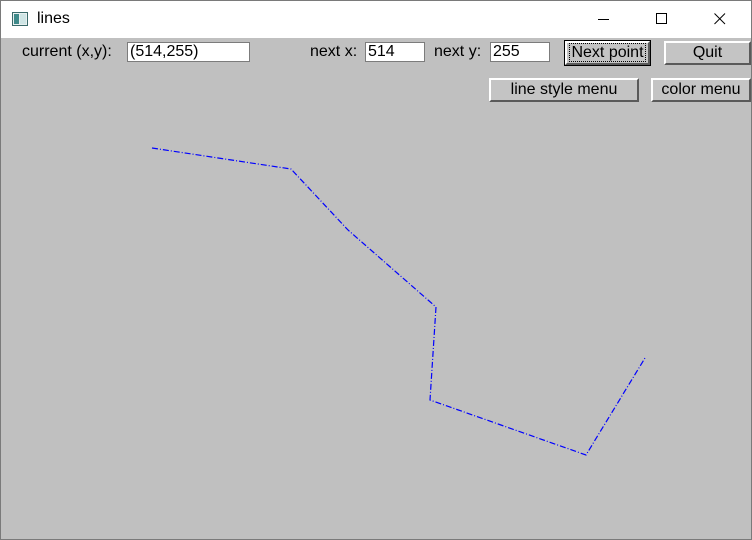 Image resolution: width=752 pixels, height=540 pixels. I want to click on minimize-icon, so click(603, 19).